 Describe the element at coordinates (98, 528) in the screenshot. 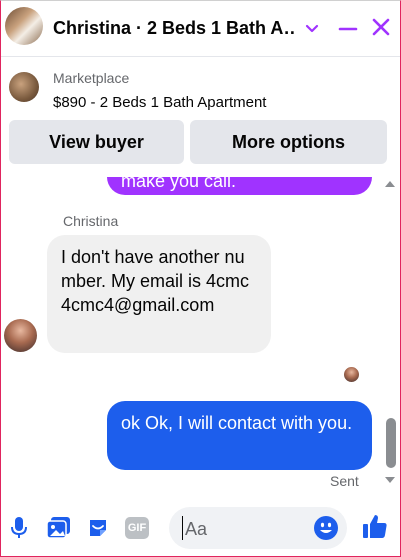

I see `sticker-icon` at that location.